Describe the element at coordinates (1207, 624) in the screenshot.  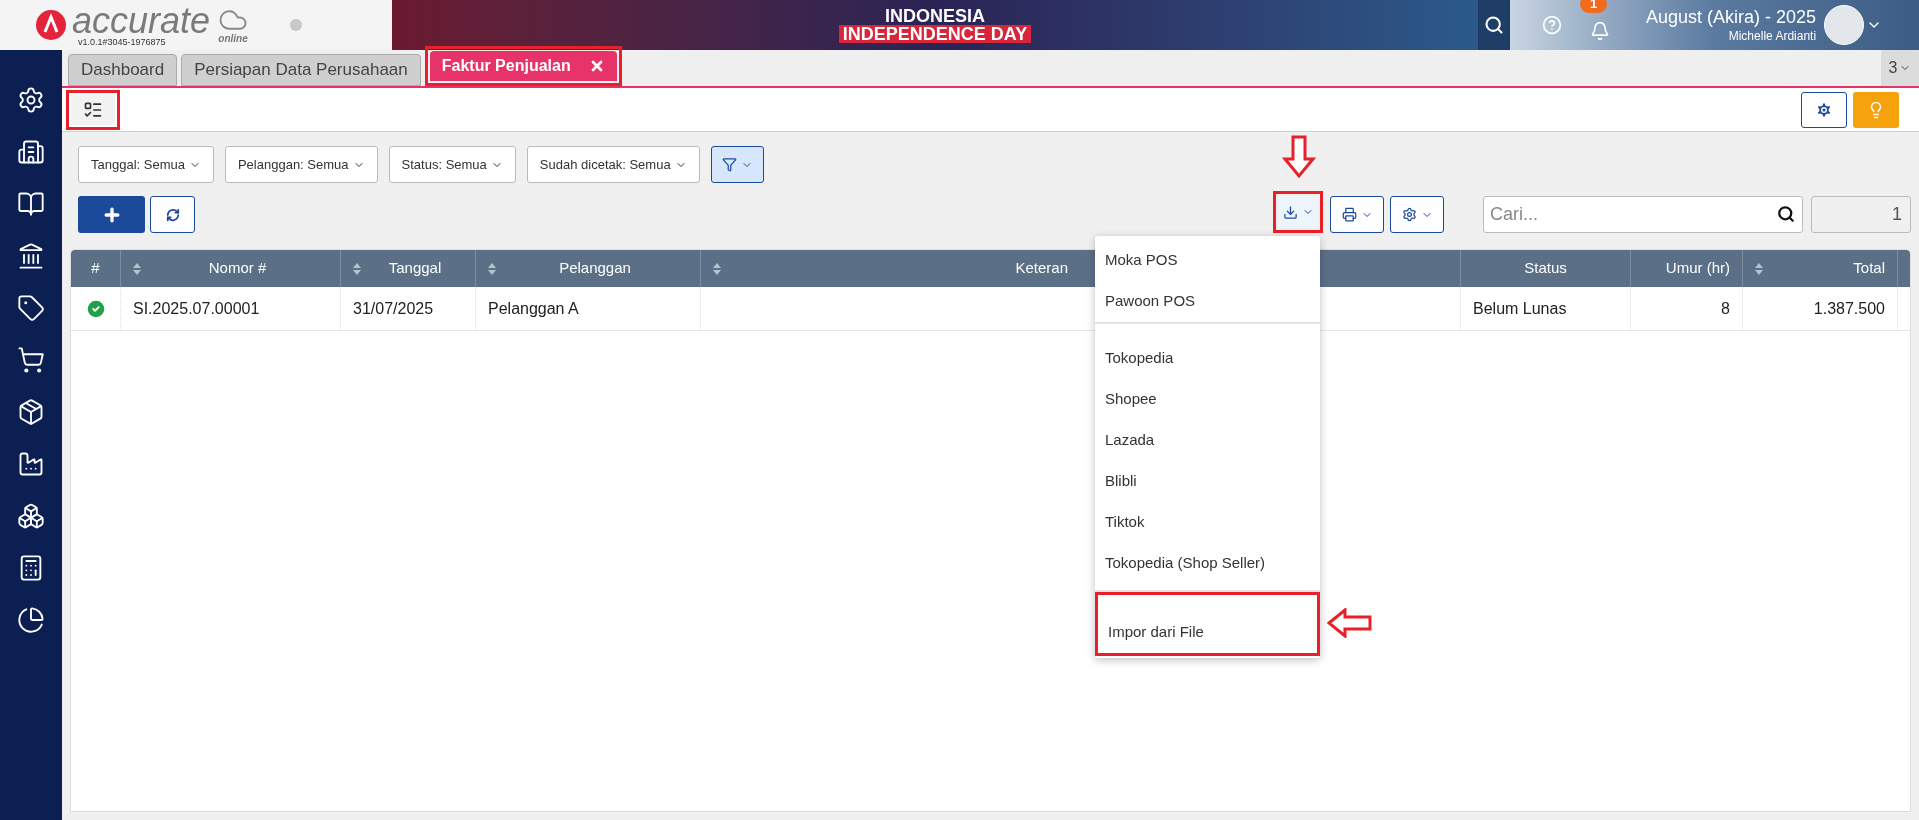
I see `menu-item: Impor dari File` at that location.